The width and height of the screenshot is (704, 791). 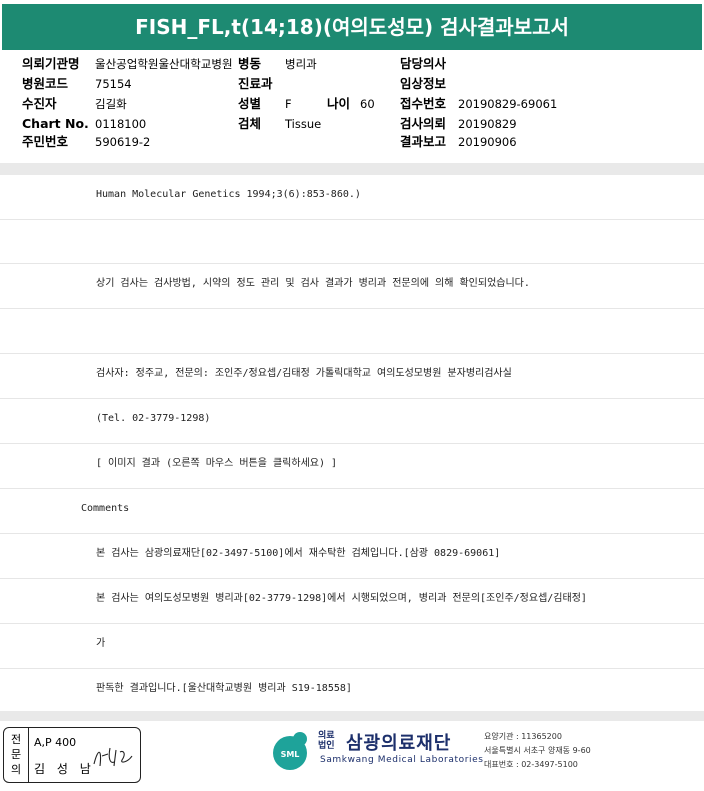 What do you see at coordinates (101, 643) in the screenshot?
I see `report-line-text: 가` at bounding box center [101, 643].